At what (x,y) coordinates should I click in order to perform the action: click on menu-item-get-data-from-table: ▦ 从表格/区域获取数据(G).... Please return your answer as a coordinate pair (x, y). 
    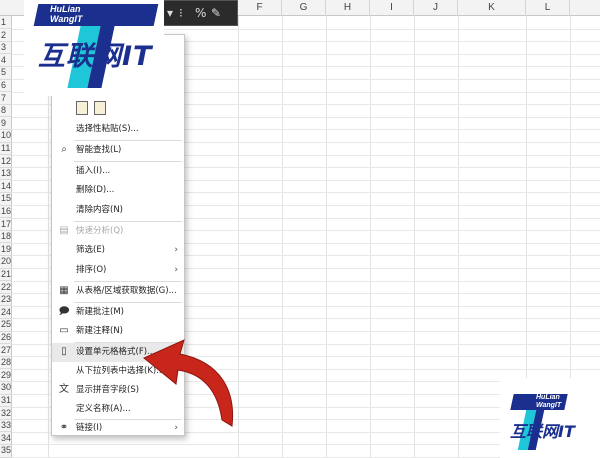
    Looking at the image, I should click on (118, 291).